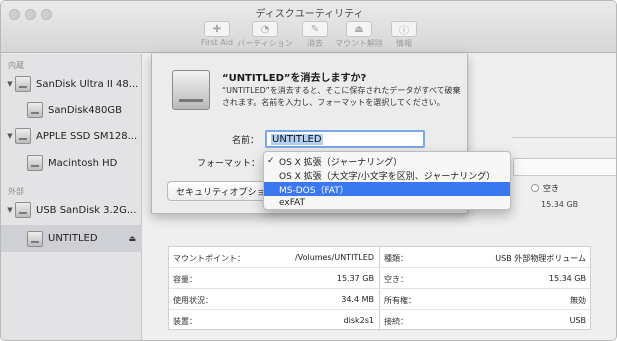 The image size is (617, 341). I want to click on sidebar-header-external: 外部, so click(16, 191).